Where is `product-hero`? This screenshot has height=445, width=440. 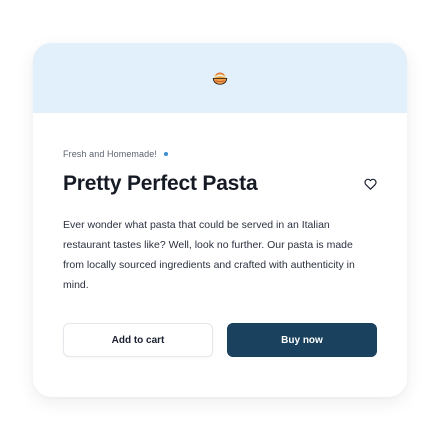 product-hero is located at coordinates (220, 78).